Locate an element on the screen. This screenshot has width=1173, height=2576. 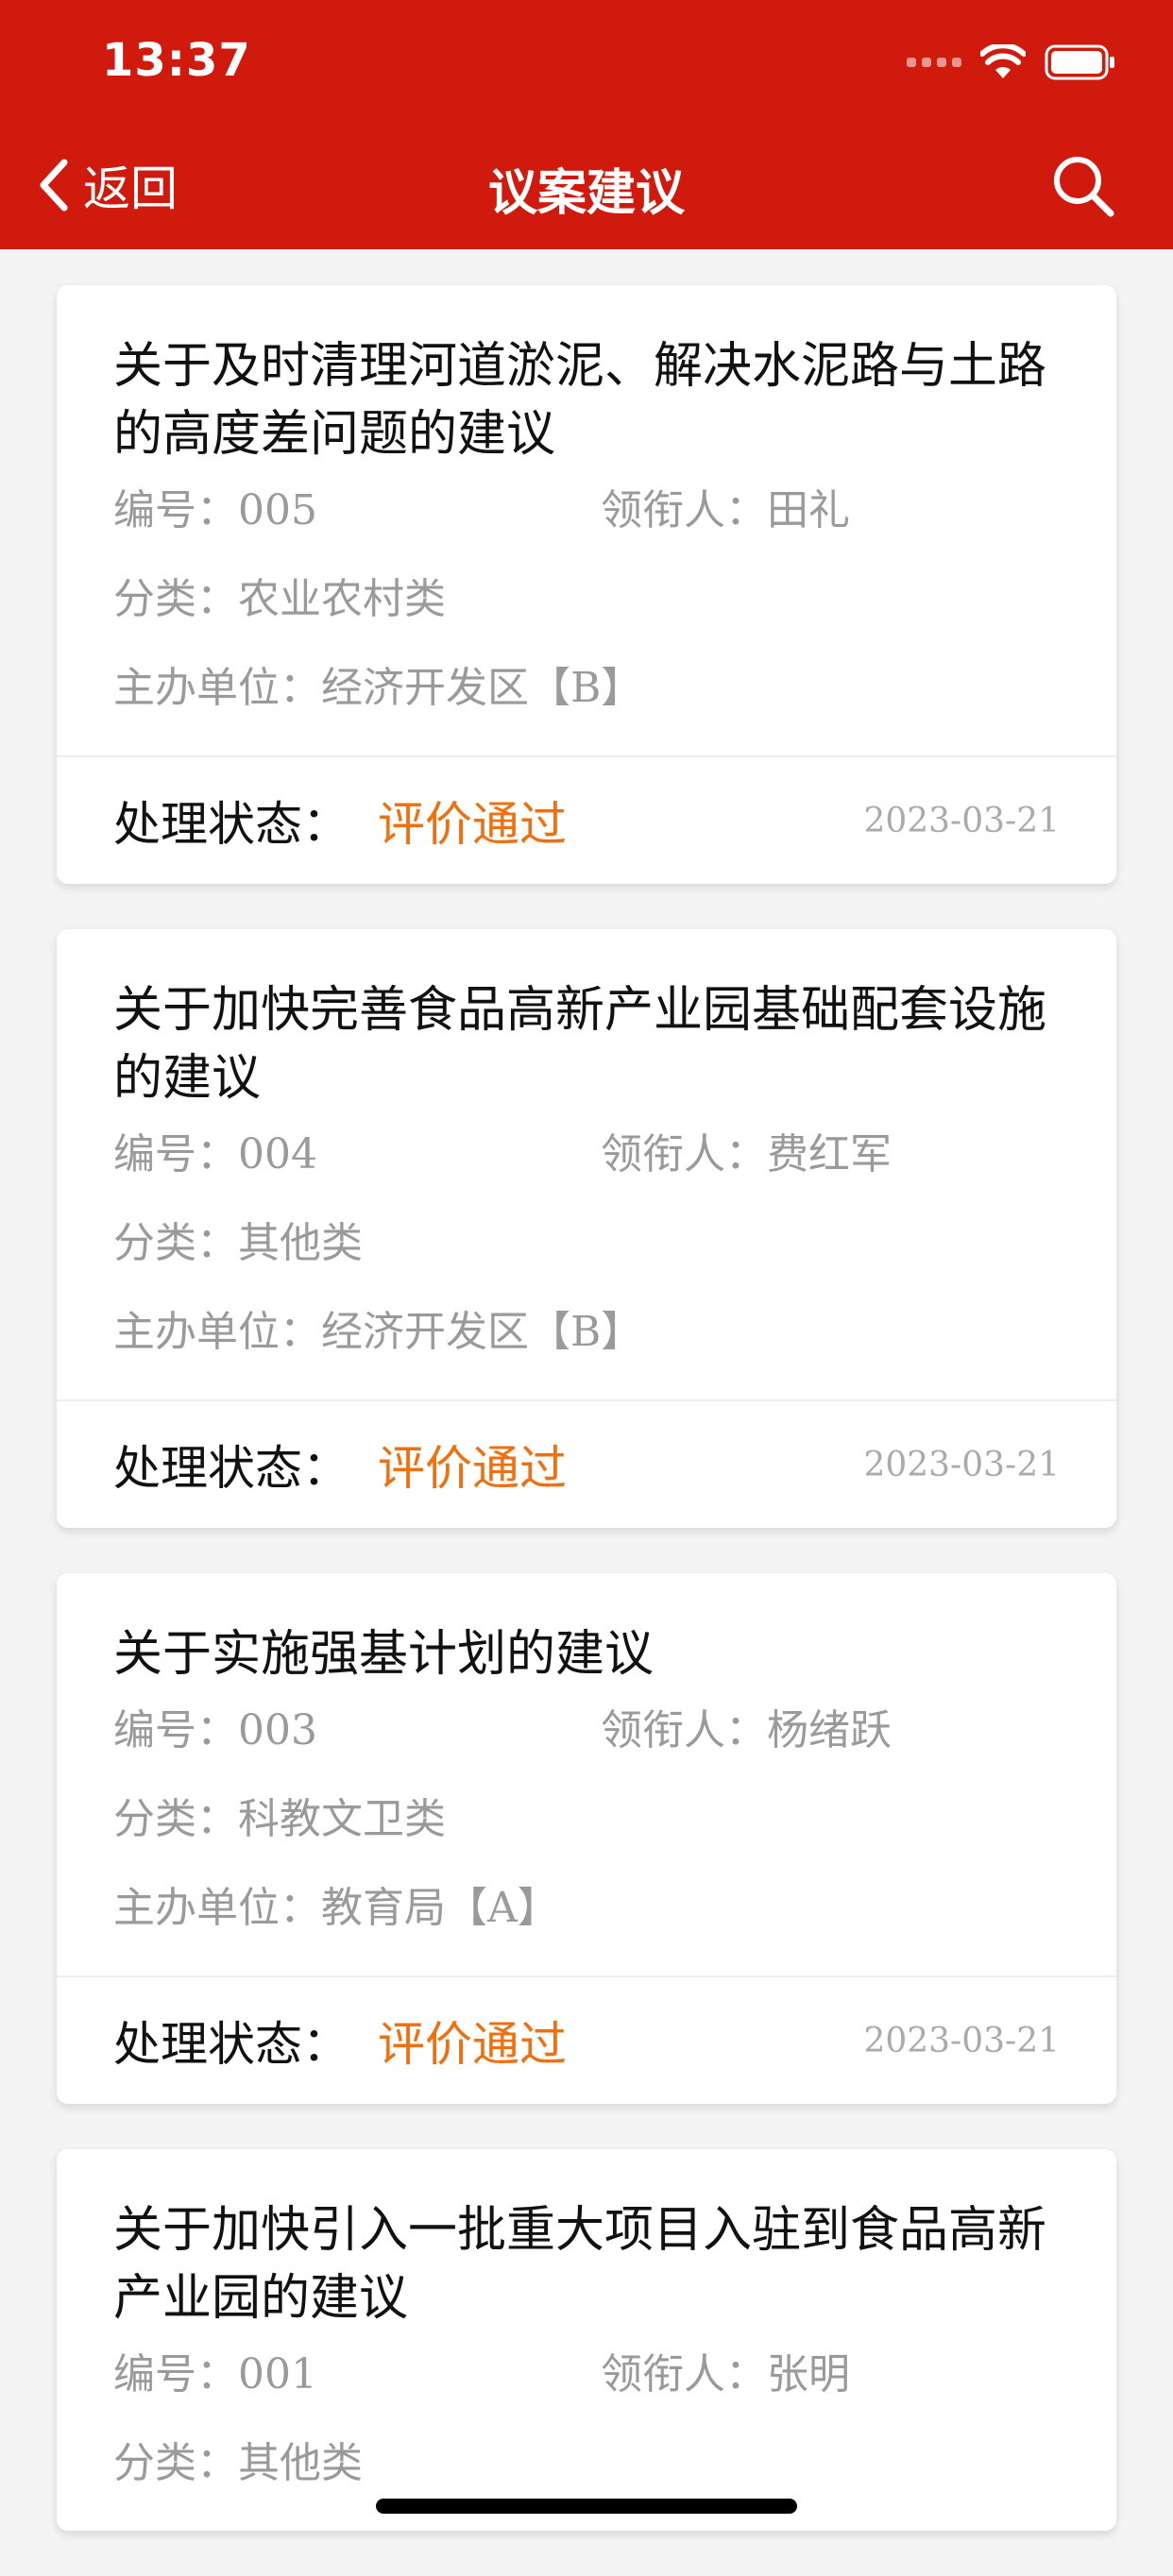
home-indicator is located at coordinates (586, 2506).